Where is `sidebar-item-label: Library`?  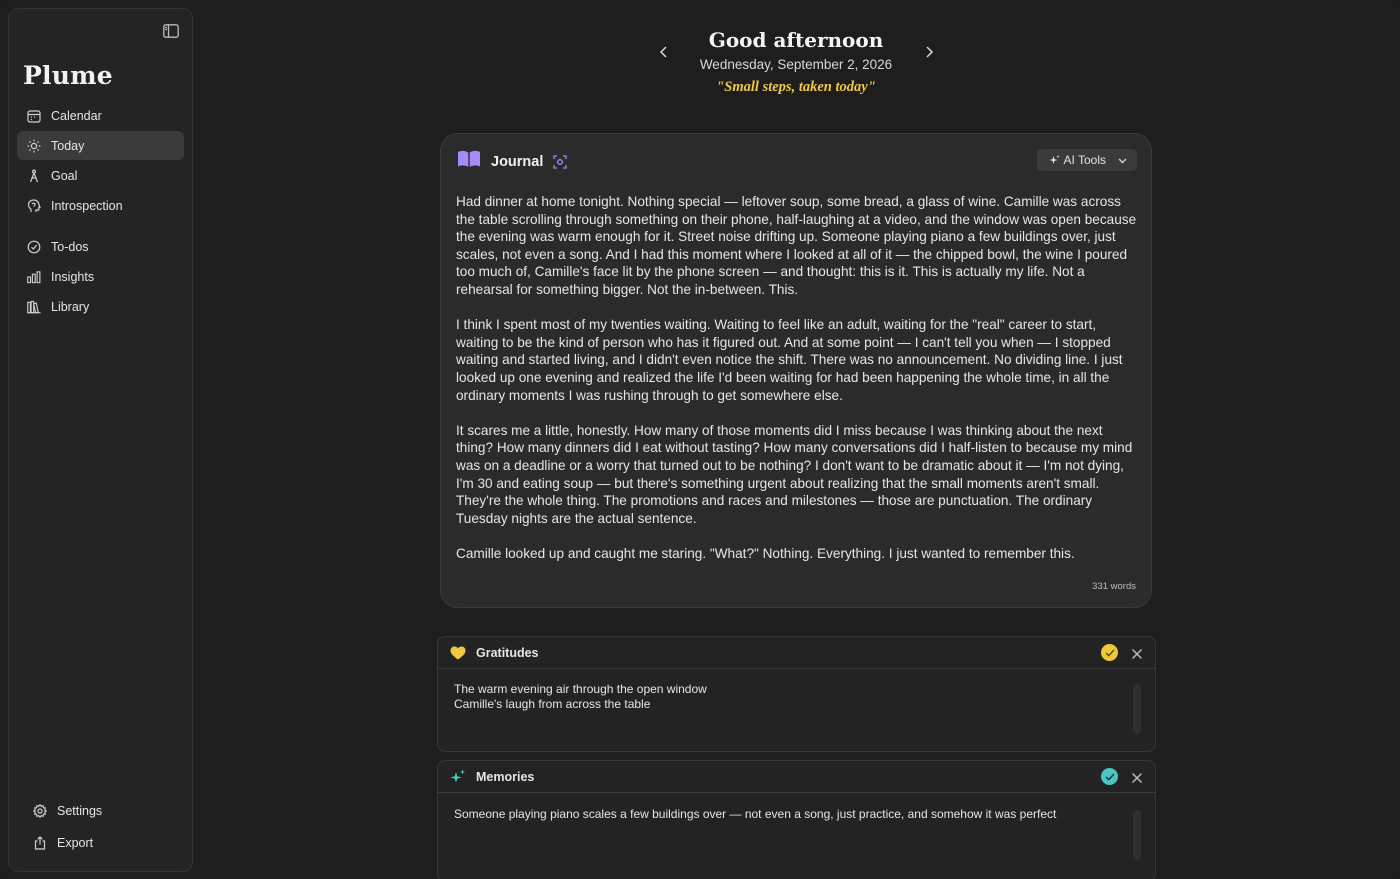 sidebar-item-label: Library is located at coordinates (70, 306).